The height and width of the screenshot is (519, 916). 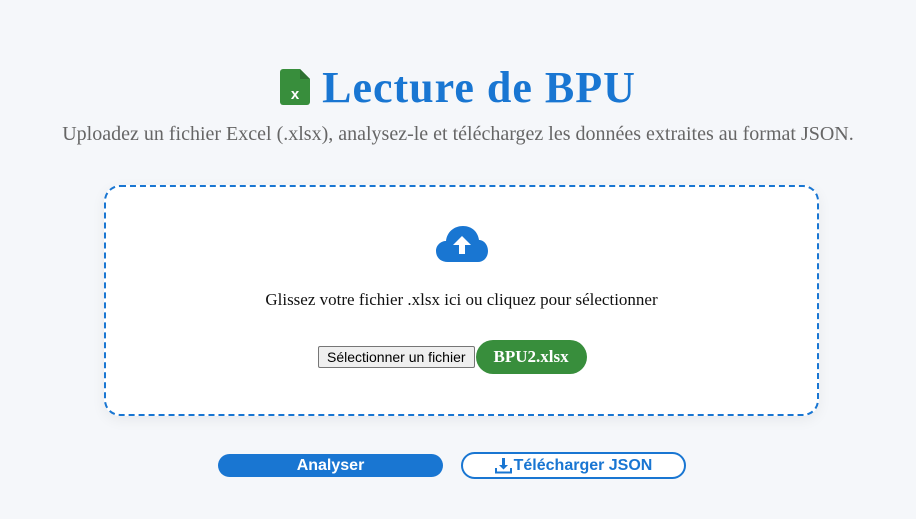 I want to click on file-selector: Sélectionner un fichier BPU2.xlsx, so click(x=452, y=357).